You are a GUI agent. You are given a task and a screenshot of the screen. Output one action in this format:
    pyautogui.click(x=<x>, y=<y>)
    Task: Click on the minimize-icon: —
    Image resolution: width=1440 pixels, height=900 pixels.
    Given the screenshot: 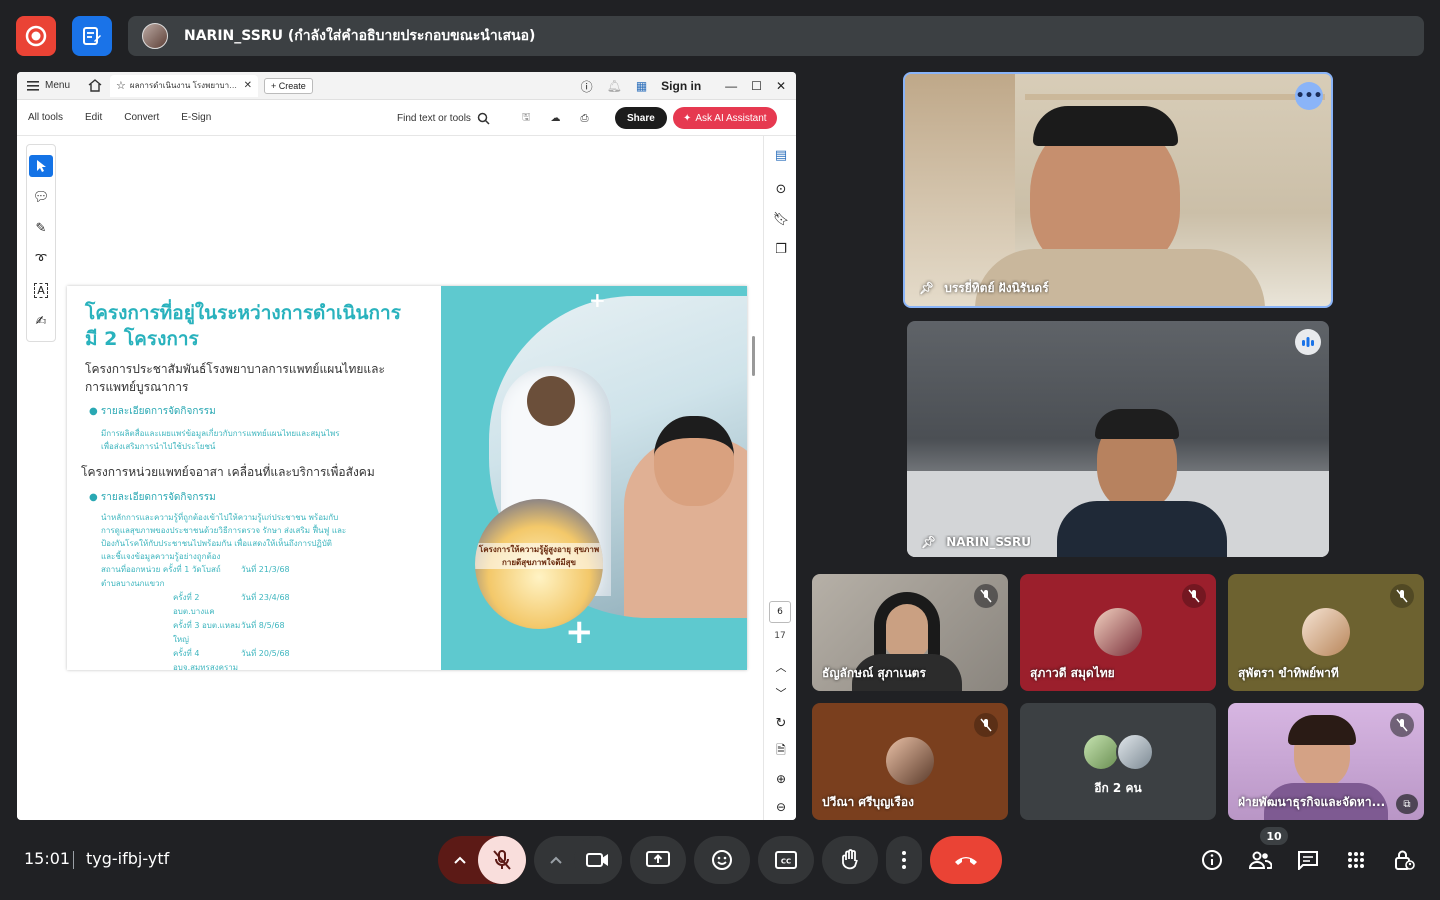 What is the action you would take?
    pyautogui.click(x=731, y=86)
    